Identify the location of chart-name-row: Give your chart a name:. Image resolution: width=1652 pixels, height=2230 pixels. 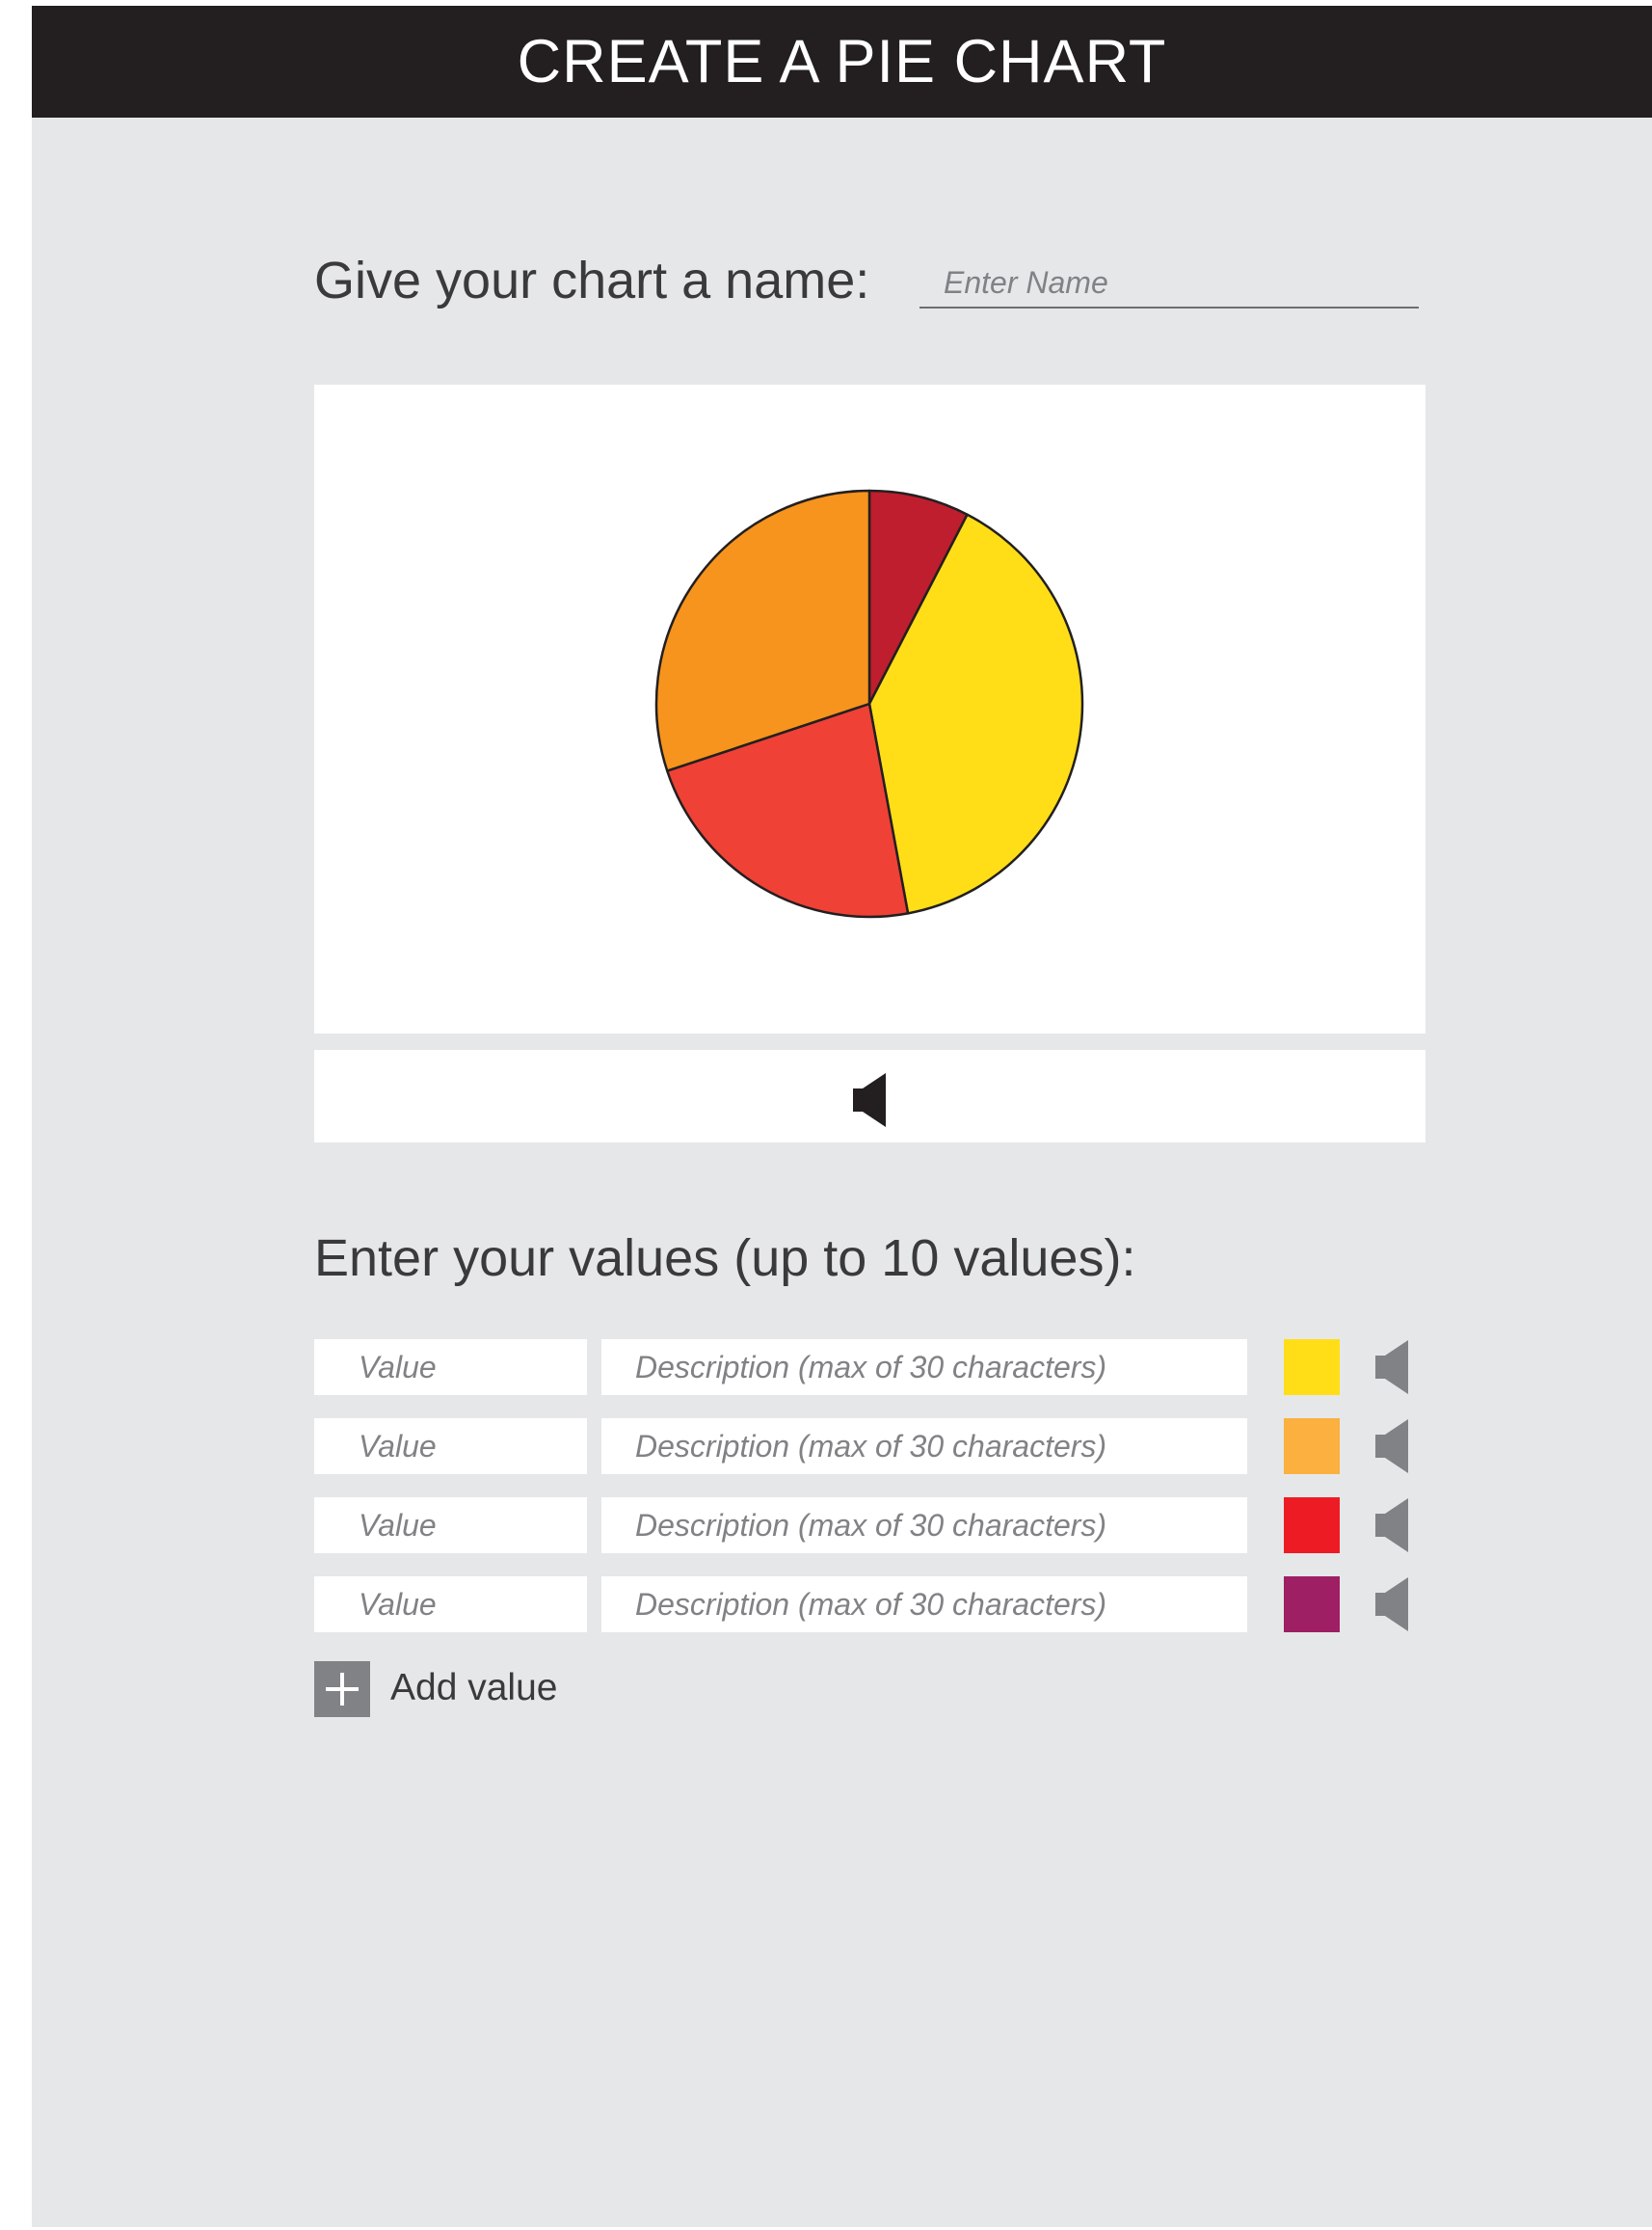
(870, 278).